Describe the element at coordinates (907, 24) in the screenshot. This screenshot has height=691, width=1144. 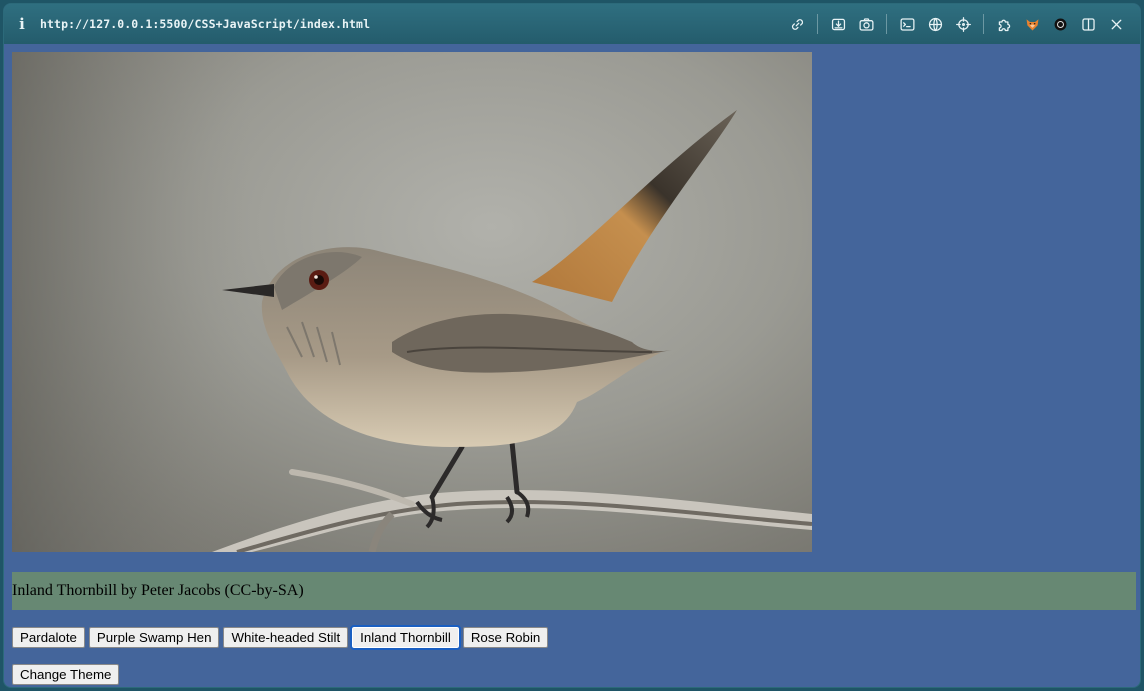
I see `terminal-icon` at that location.